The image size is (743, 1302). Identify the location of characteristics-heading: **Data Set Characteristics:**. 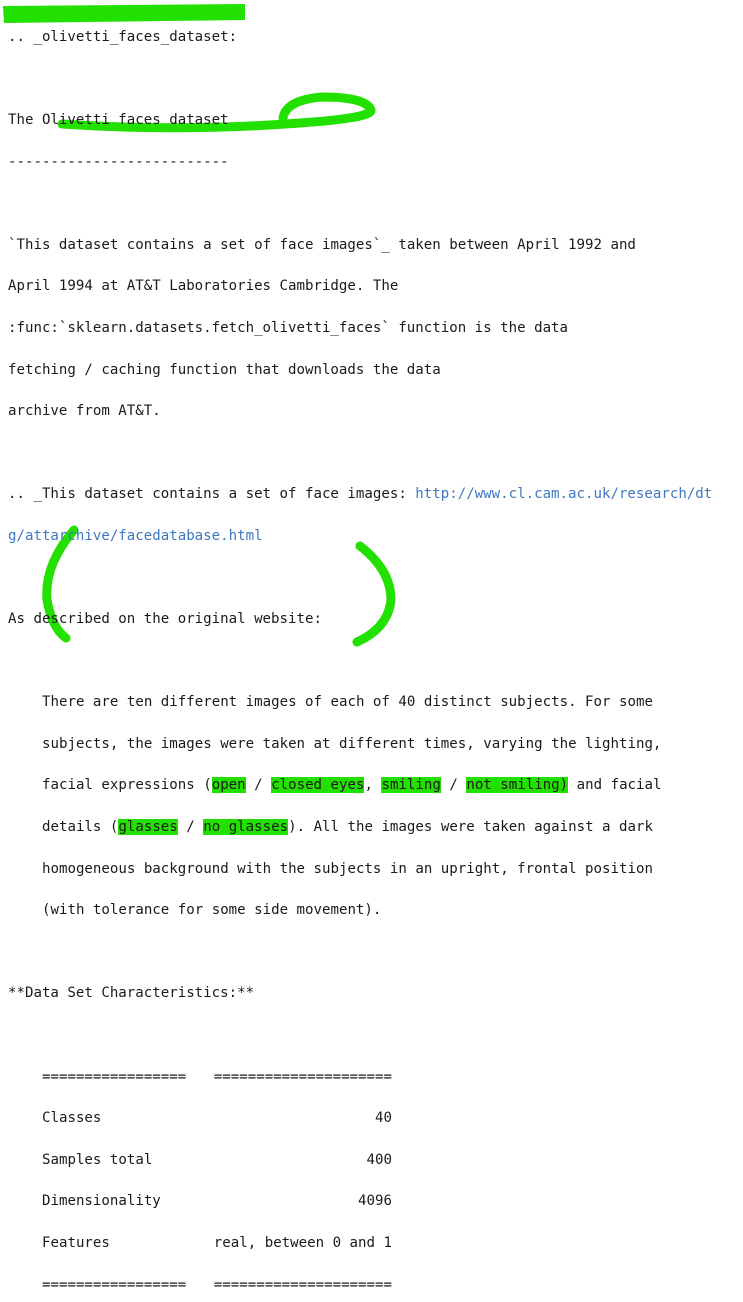
(131, 993).